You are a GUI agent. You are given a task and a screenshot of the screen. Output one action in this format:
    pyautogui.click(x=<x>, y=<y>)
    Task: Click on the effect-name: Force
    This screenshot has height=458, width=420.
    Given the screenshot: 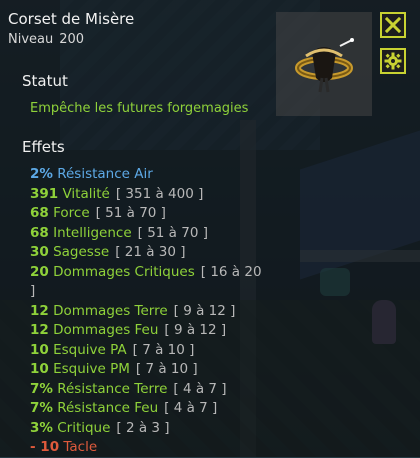 What is the action you would take?
    pyautogui.click(x=71, y=213)
    